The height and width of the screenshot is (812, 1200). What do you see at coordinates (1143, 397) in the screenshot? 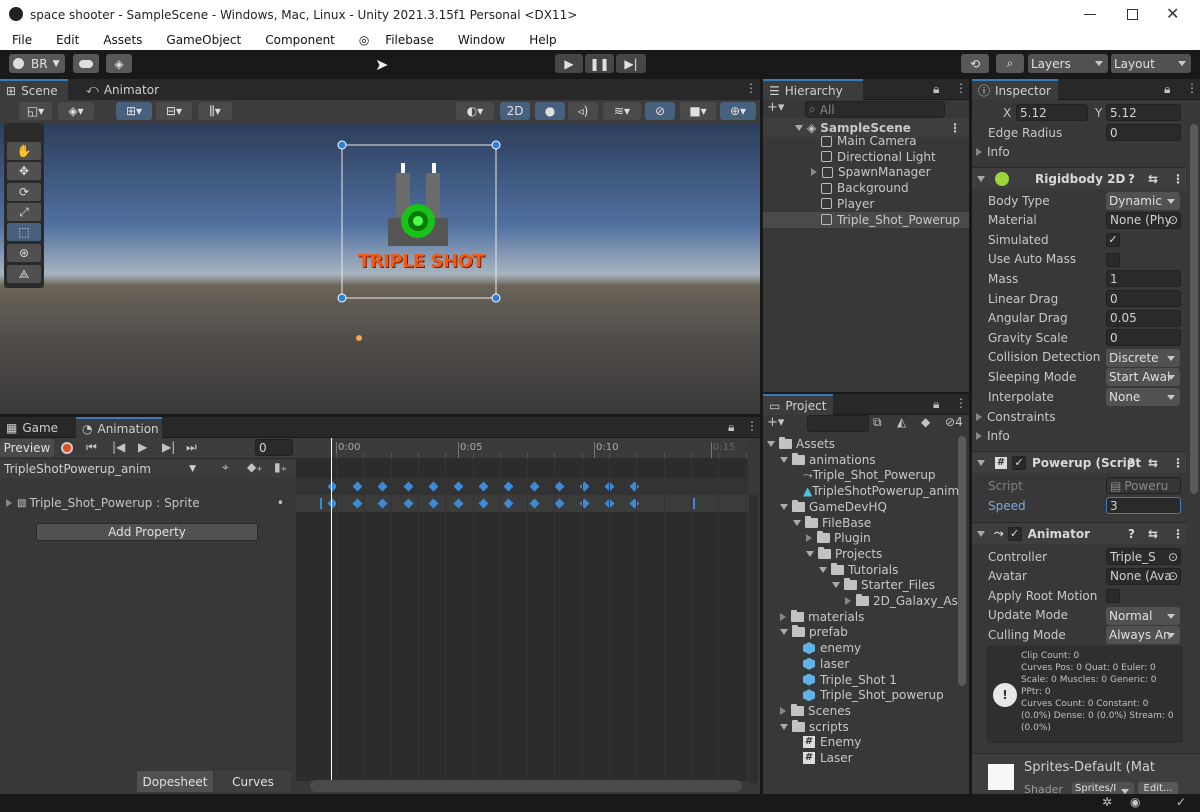
I see `rigidbody-field-dropdown: None` at bounding box center [1143, 397].